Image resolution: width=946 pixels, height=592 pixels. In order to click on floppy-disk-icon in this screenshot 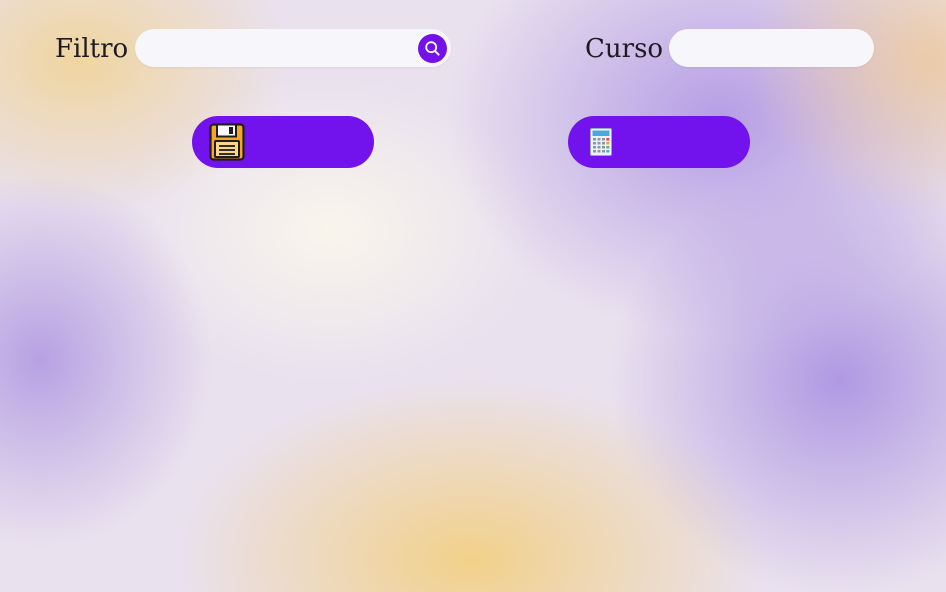, I will do `click(227, 142)`.